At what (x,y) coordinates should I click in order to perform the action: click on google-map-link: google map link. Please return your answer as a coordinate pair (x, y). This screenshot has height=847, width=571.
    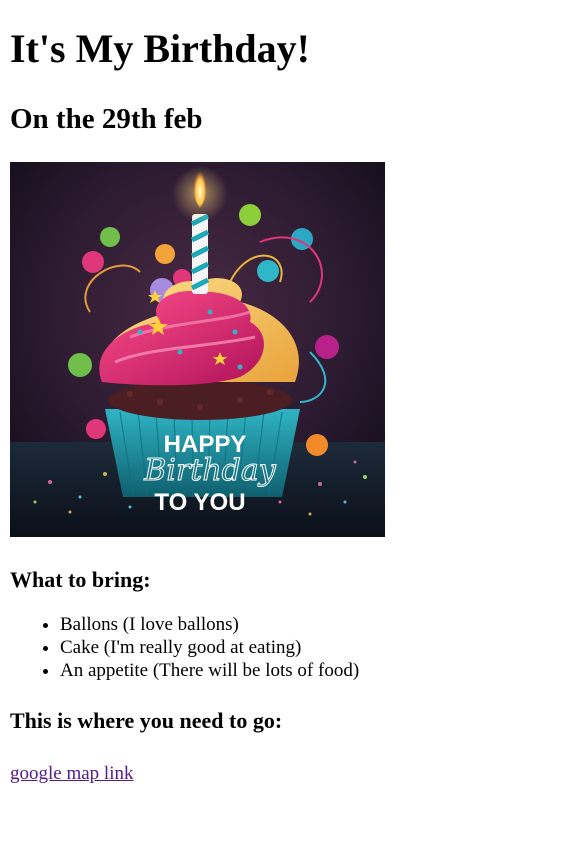
    Looking at the image, I should click on (71, 773).